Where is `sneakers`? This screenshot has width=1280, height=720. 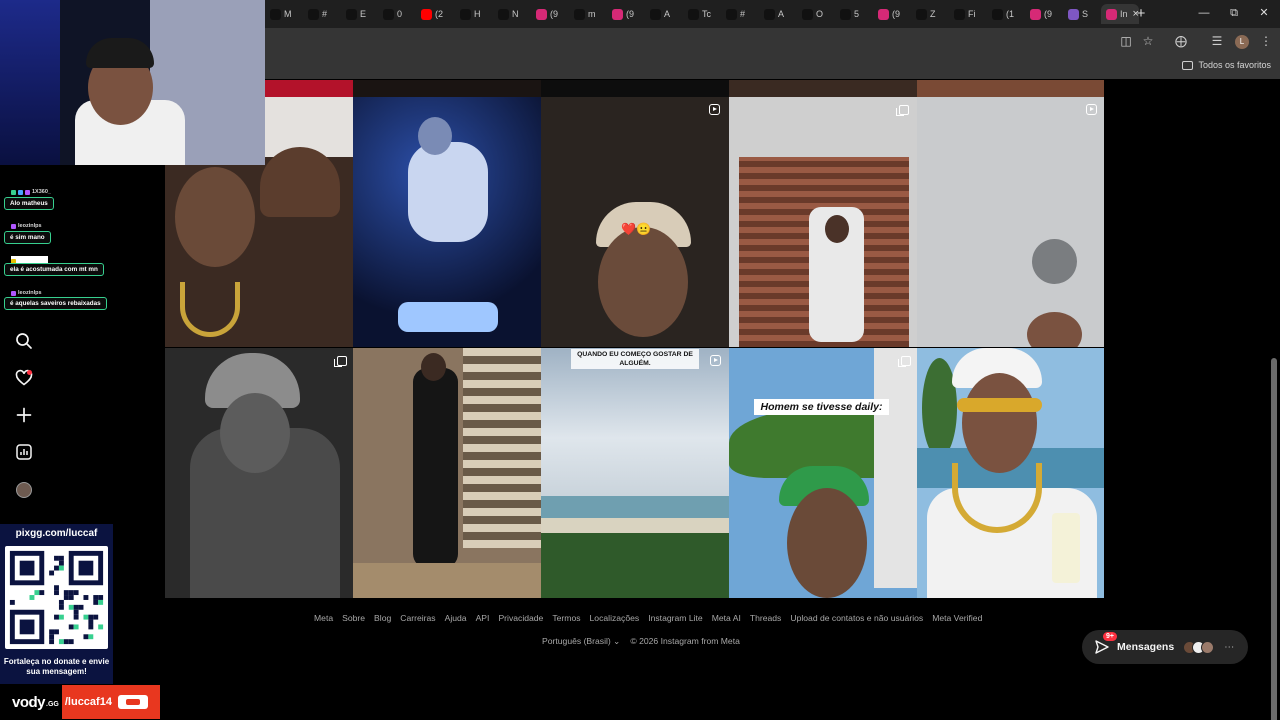 sneakers is located at coordinates (448, 317).